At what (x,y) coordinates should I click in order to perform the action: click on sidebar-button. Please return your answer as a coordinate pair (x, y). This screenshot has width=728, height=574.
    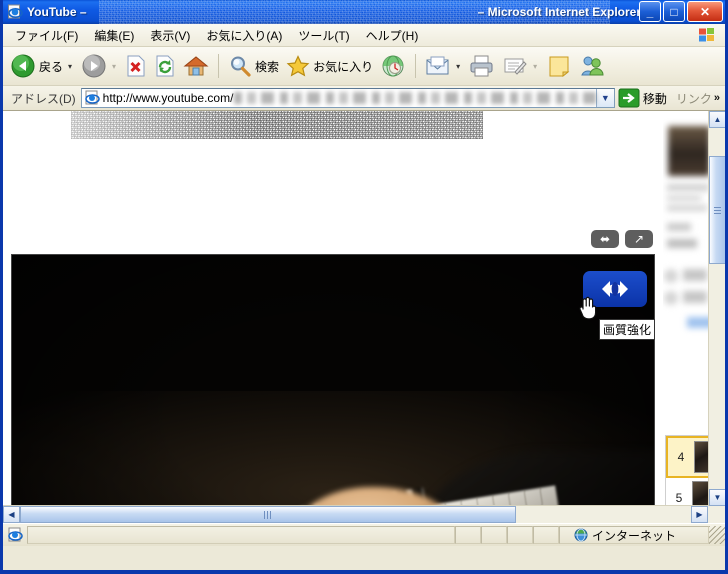
    Looking at the image, I should click on (697, 322).